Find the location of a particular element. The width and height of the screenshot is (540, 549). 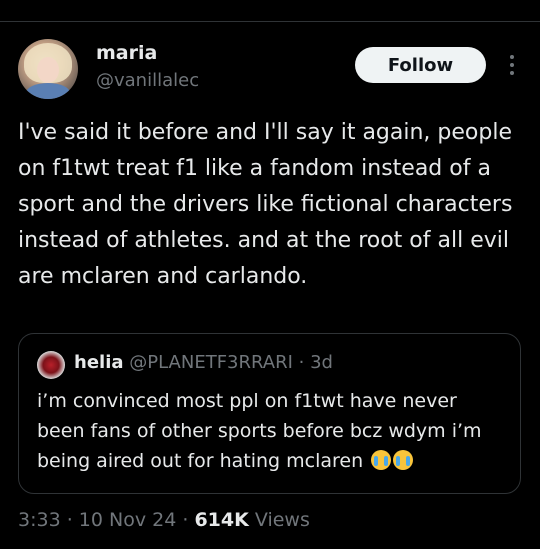

tweet-date: 10 Nov 24 is located at coordinates (128, 520).